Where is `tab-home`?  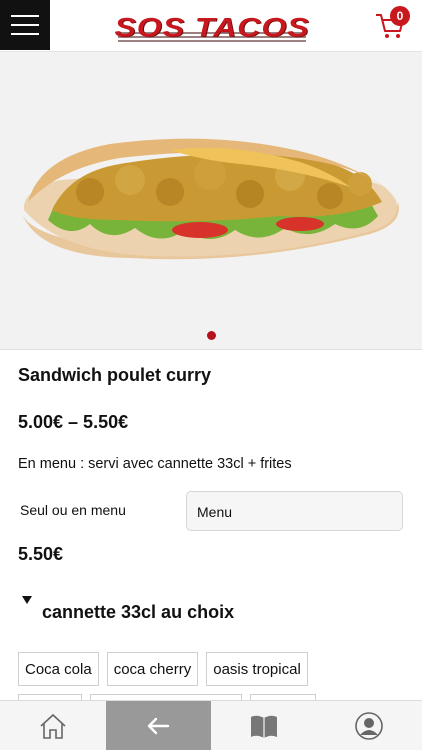
tab-home is located at coordinates (53, 725).